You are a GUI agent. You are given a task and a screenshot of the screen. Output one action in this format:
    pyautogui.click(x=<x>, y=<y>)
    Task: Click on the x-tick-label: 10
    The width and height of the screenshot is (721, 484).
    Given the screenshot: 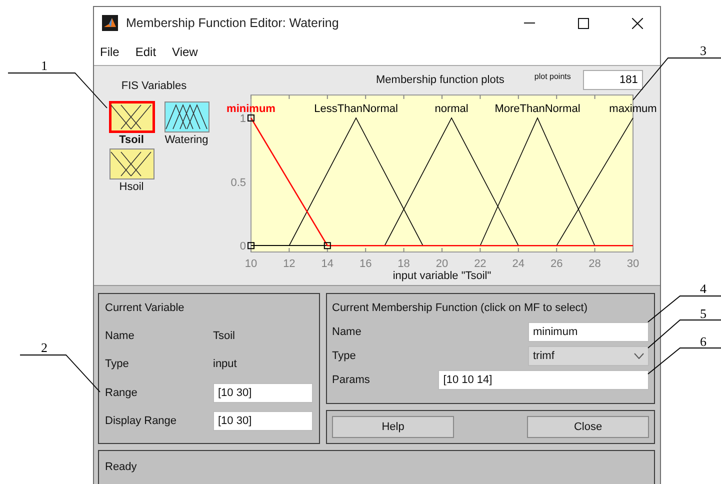 What is the action you would take?
    pyautogui.click(x=251, y=264)
    